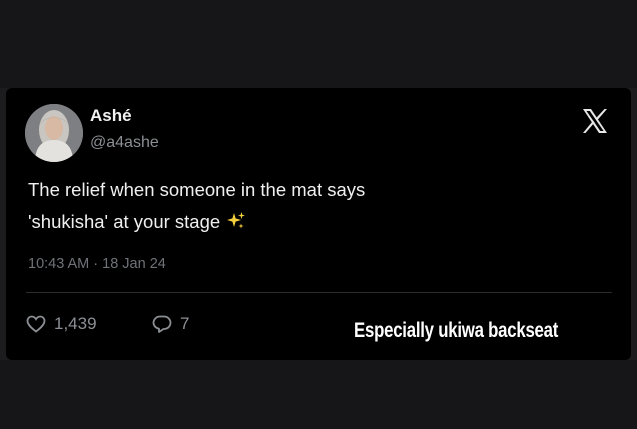  I want to click on avatar-image, so click(54, 133).